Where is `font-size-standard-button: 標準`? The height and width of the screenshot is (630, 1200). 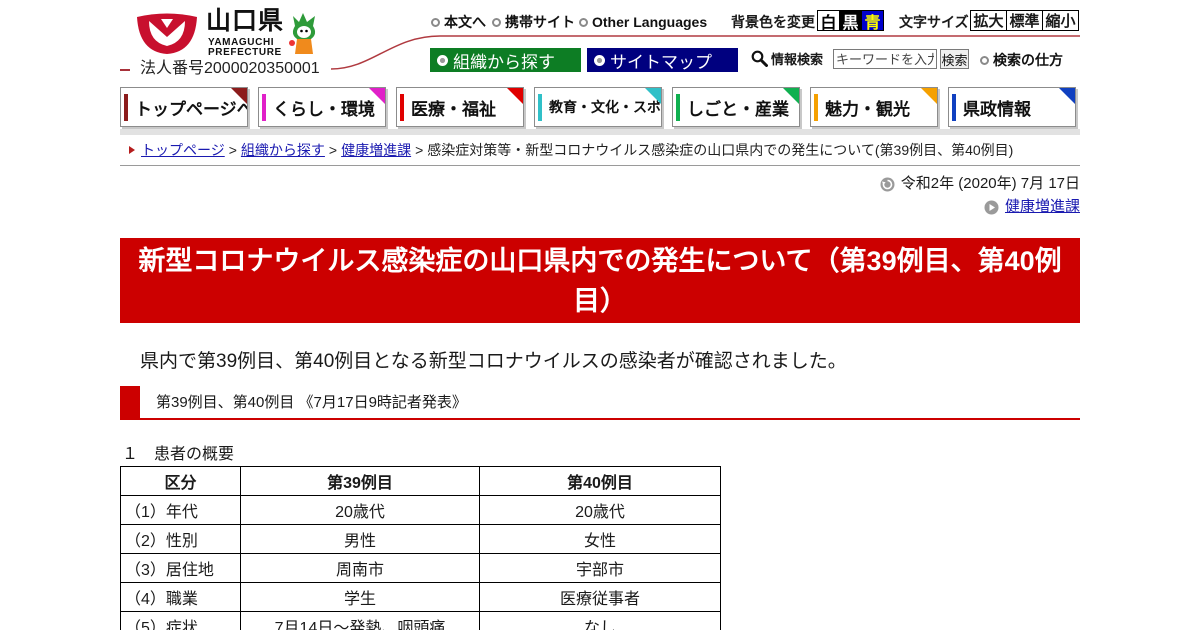 font-size-standard-button: 標準 is located at coordinates (1024, 20).